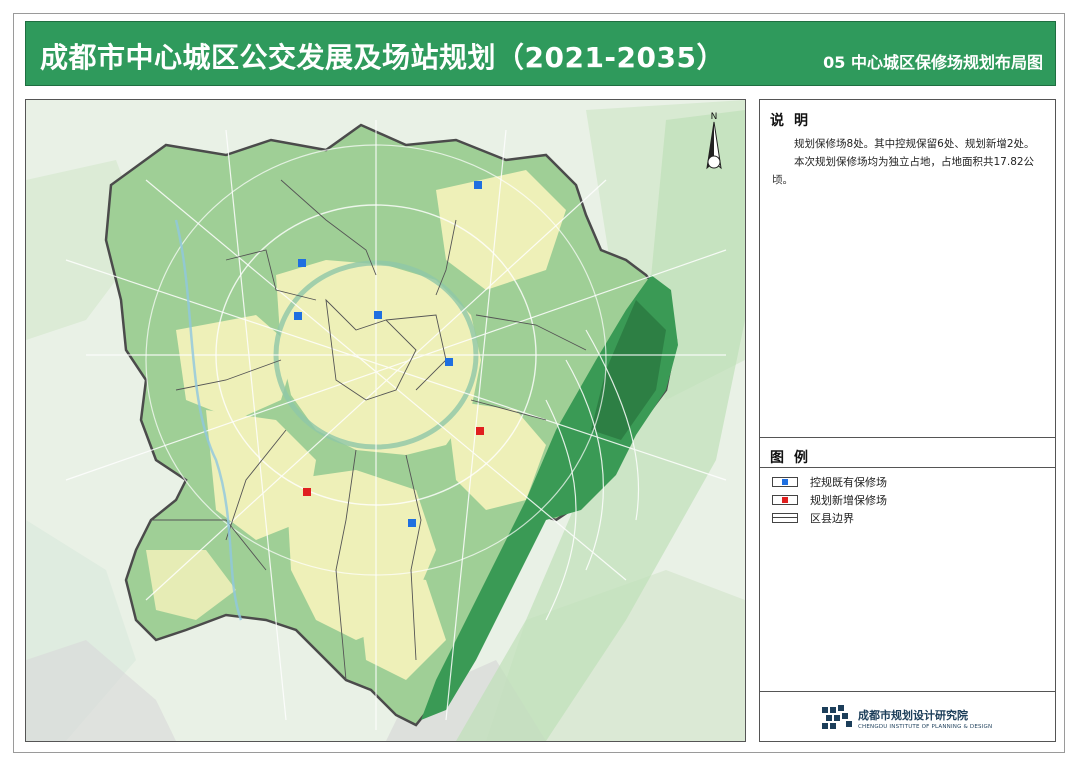 The width and height of the screenshot is (1080, 764). Describe the element at coordinates (794, 121) in the screenshot. I see `description-heading: 说明` at that location.